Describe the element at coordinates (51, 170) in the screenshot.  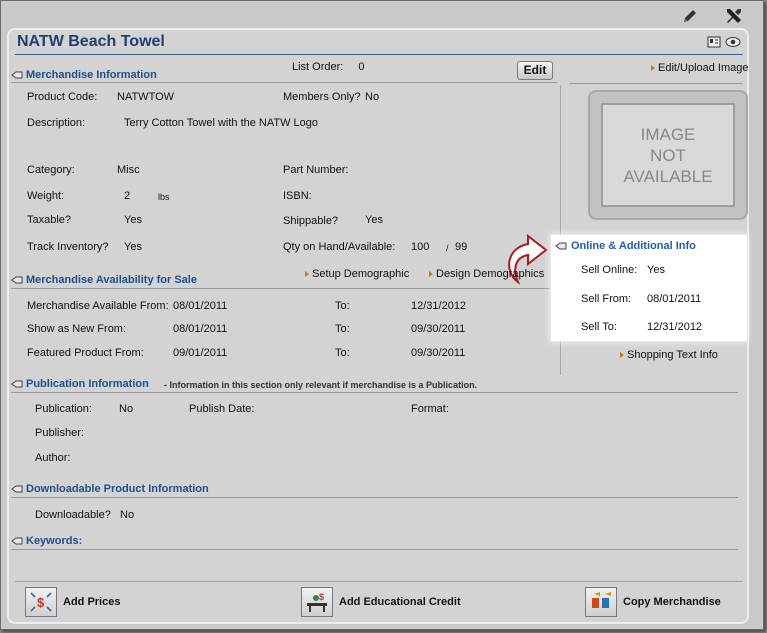
I see `category-label: Category:` at that location.